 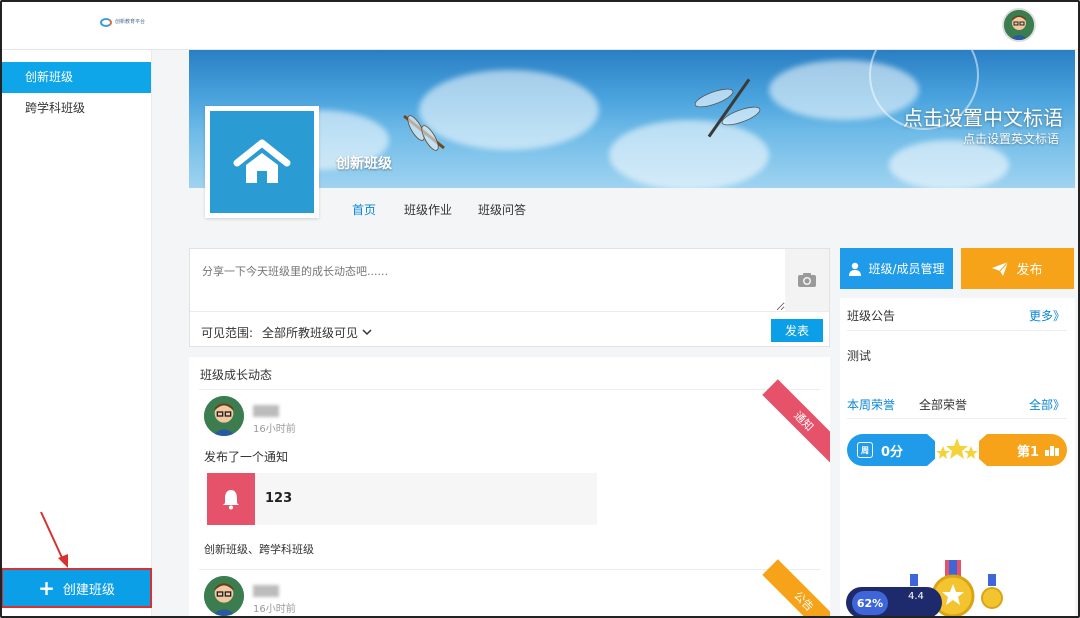 I want to click on manage-button-label: 班级/成员管理, so click(x=906, y=269).